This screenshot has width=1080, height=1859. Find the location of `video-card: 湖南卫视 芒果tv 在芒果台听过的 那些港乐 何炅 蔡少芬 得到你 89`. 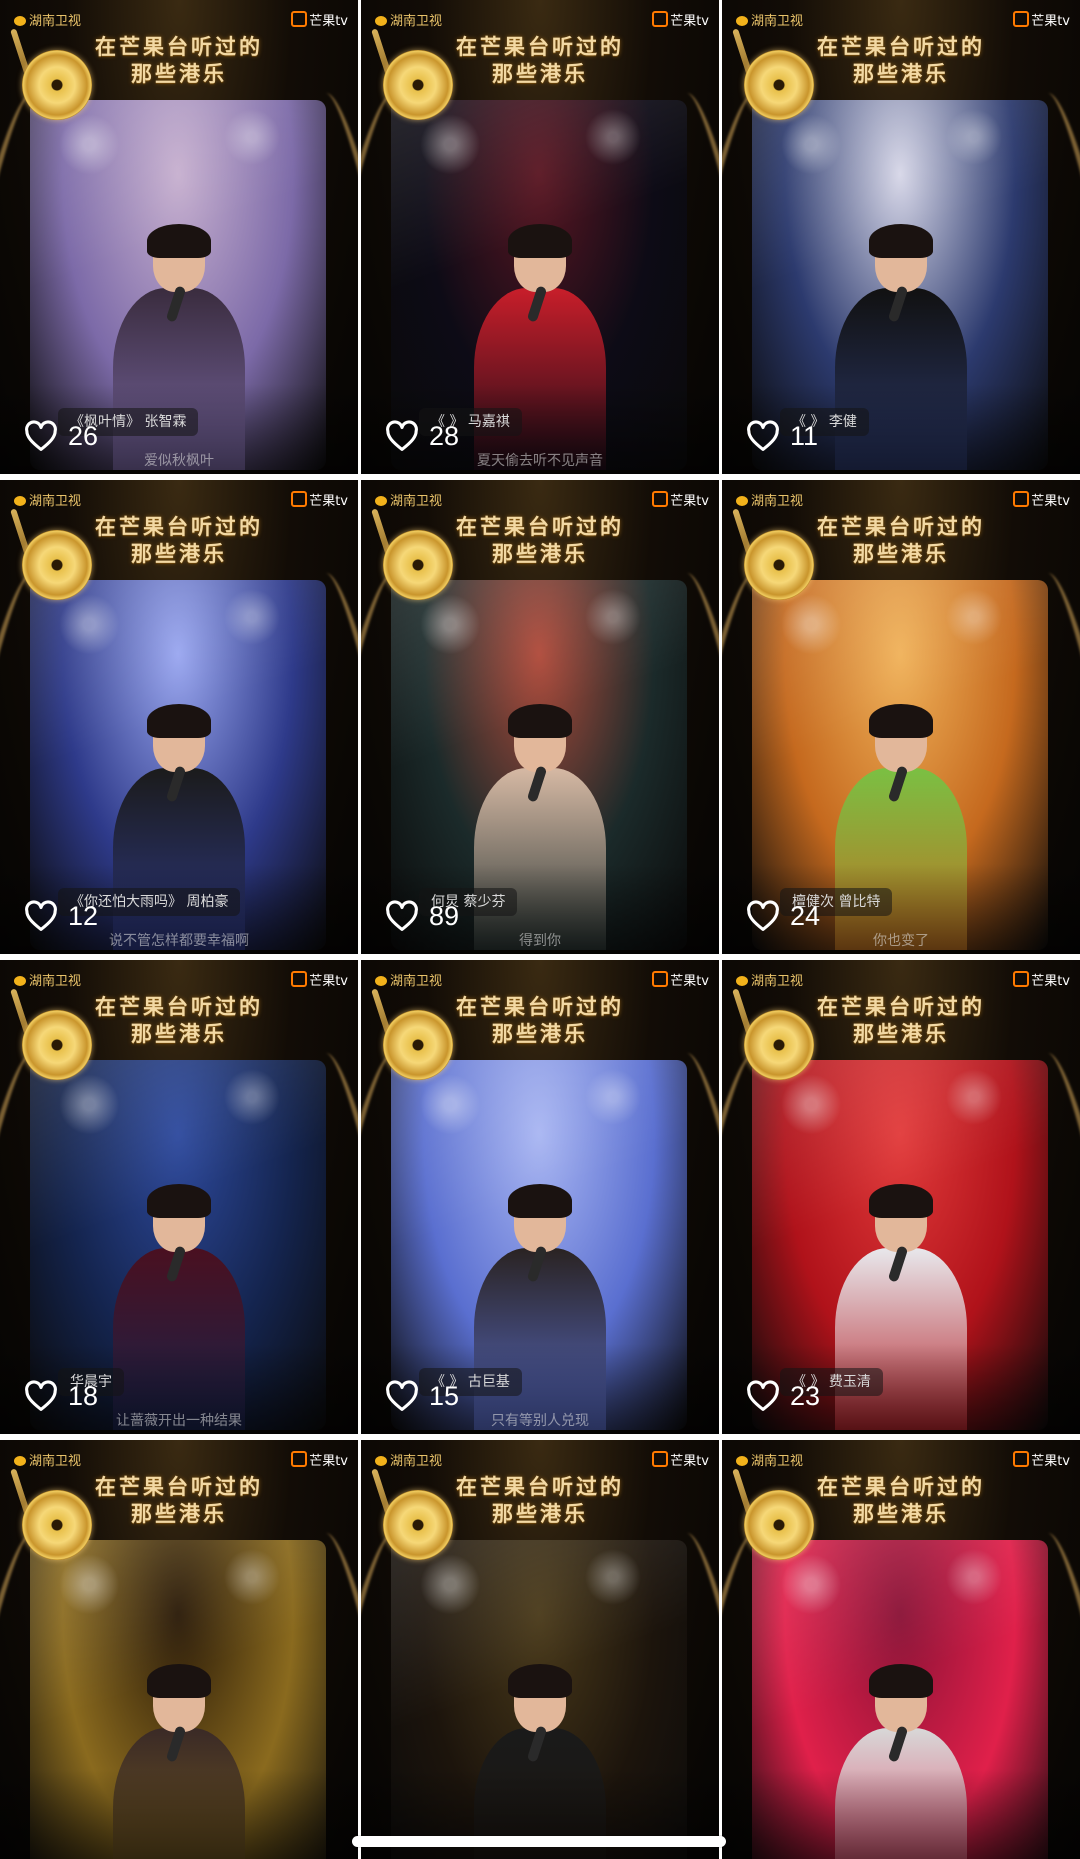

video-card: 湖南卫视 芒果tv 在芒果台听过的 那些港乐 何炅 蔡少芬 得到你 89 is located at coordinates (540, 717).